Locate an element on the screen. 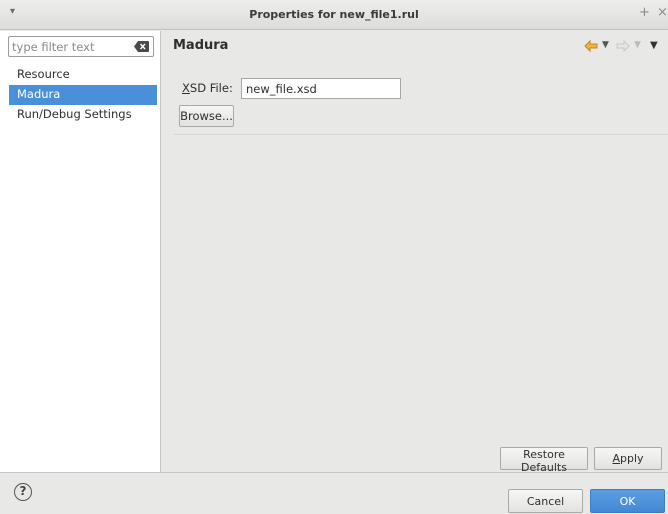 The width and height of the screenshot is (668, 514). filter-box is located at coordinates (81, 46).